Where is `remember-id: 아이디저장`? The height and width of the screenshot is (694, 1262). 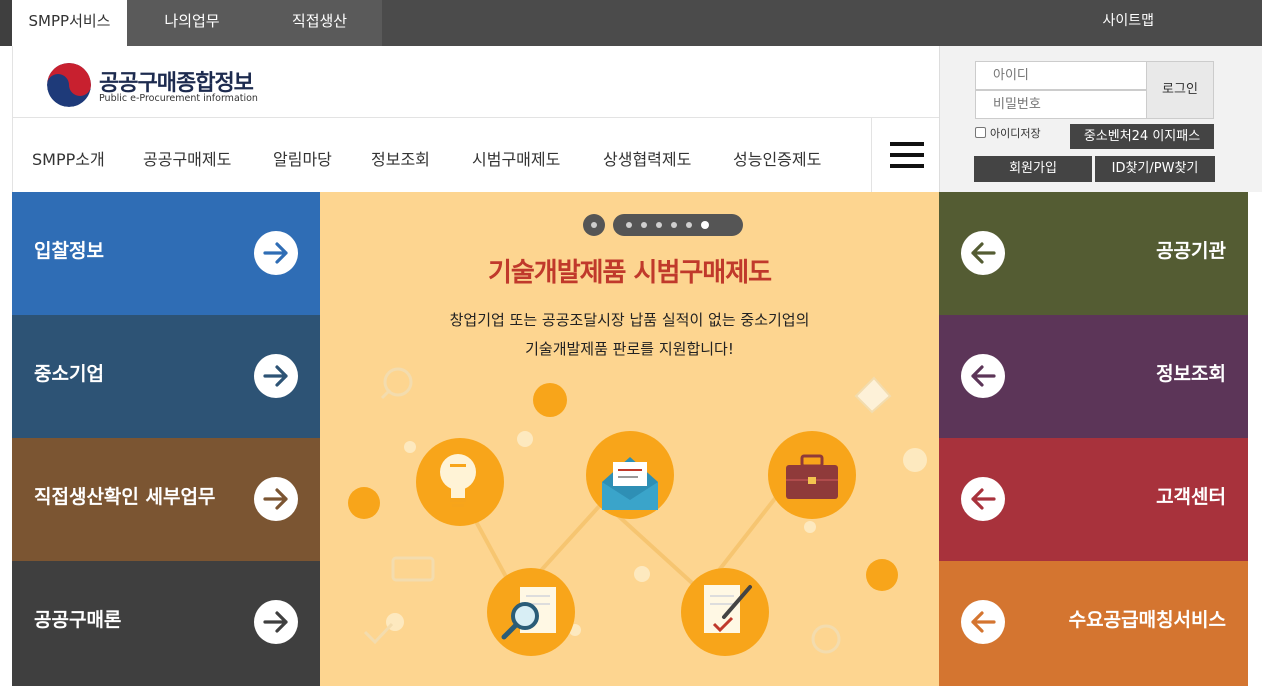 remember-id: 아이디저장 is located at coordinates (1008, 133).